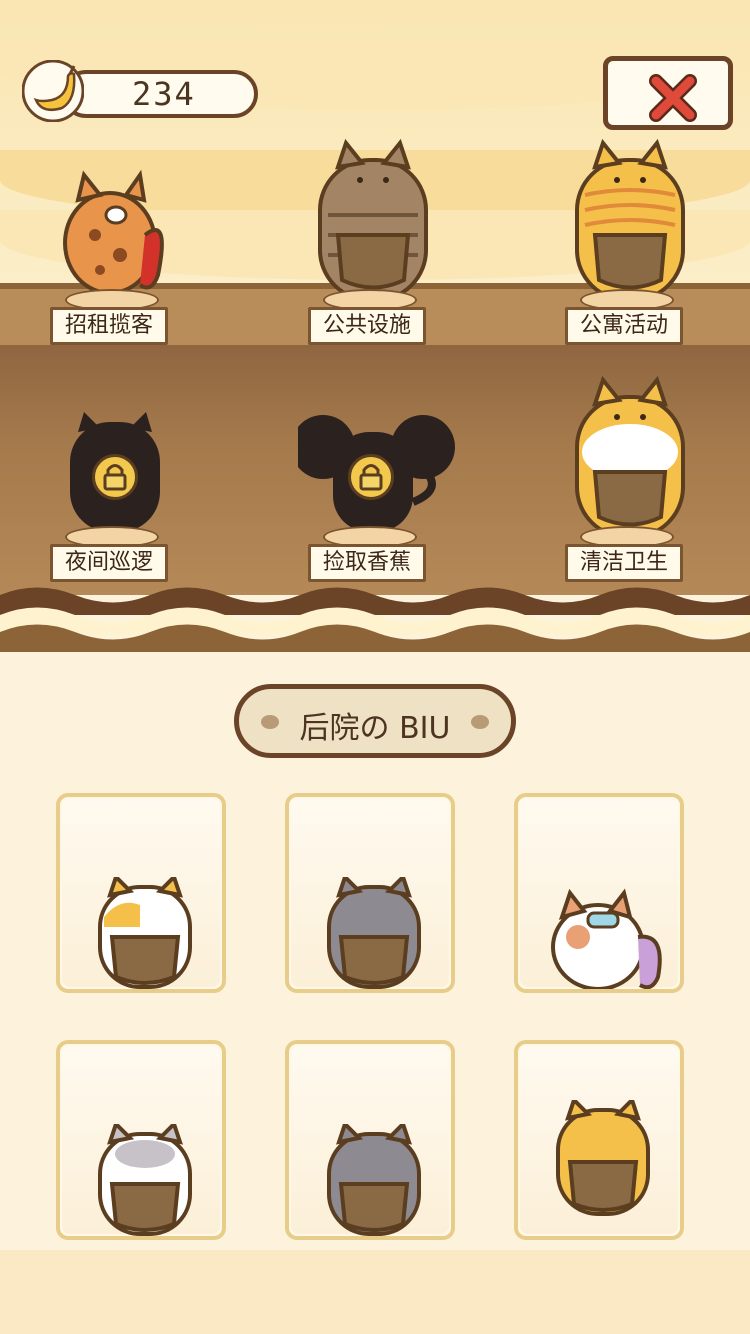 The height and width of the screenshot is (1334, 750). I want to click on calico-apron-cat-icon, so click(145, 933).